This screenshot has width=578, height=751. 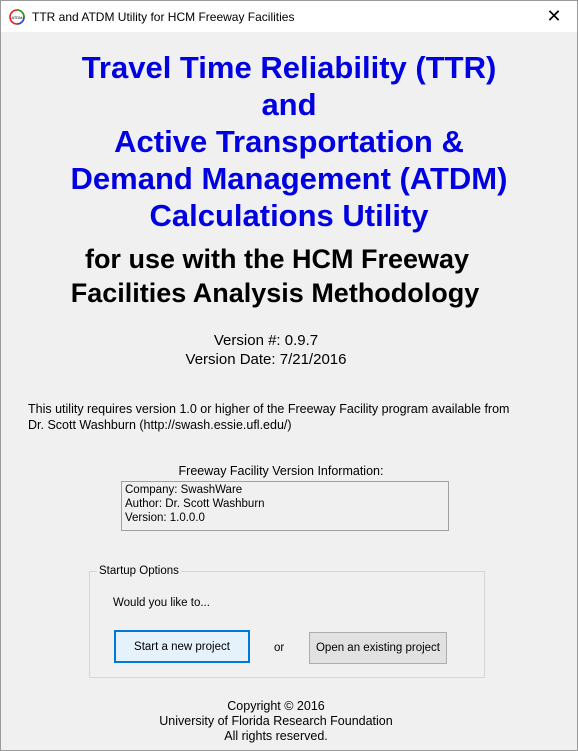 I want to click on app-icon: ATDM, so click(x=17, y=17).